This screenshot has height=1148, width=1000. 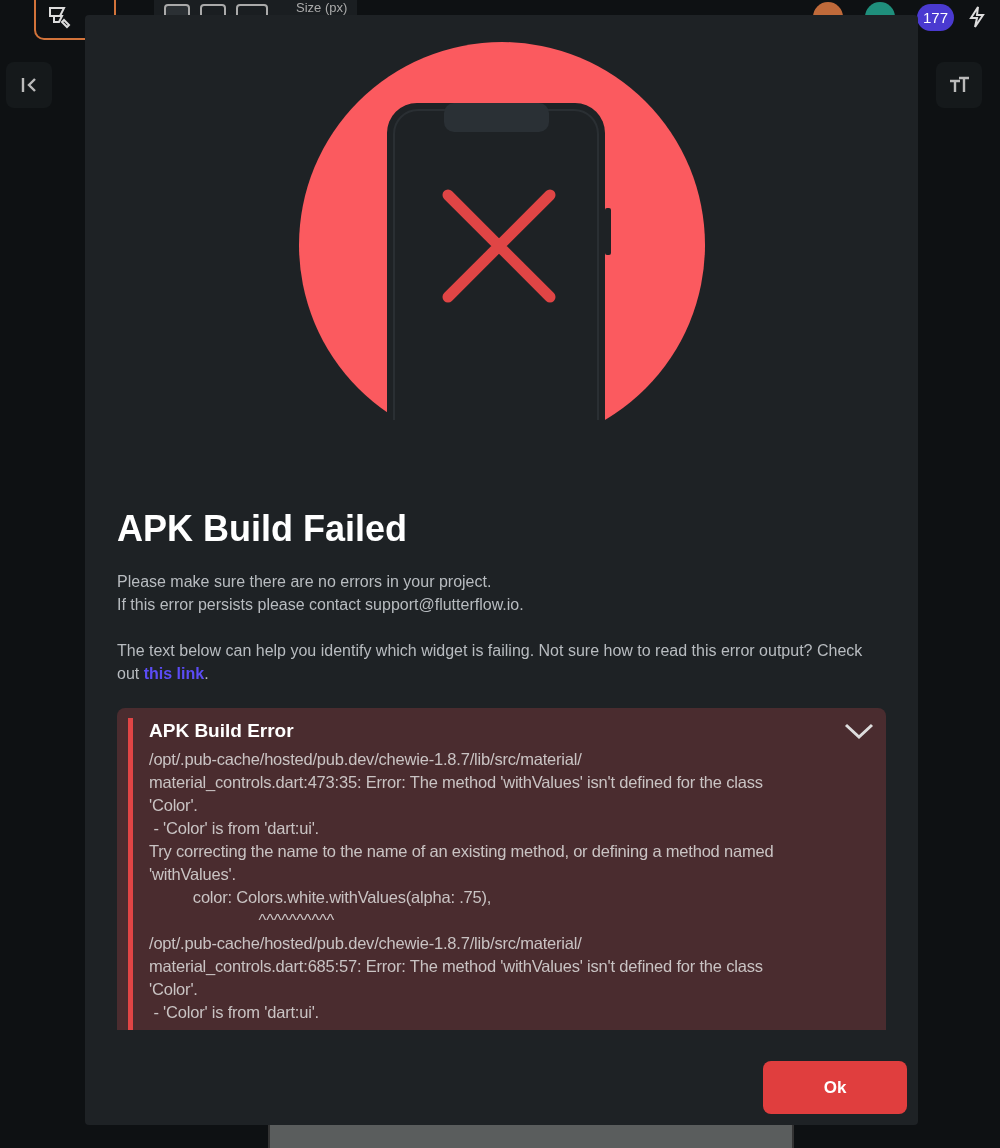 What do you see at coordinates (462, 851) in the screenshot?
I see `error-log-line: Try correcting the name to the name of an existing method, or defining a method named` at bounding box center [462, 851].